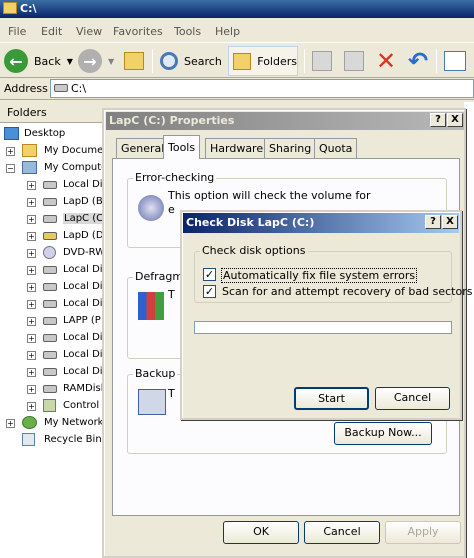 The image size is (474, 558). I want to click on tree-label: LapD (B, so click(83, 201).